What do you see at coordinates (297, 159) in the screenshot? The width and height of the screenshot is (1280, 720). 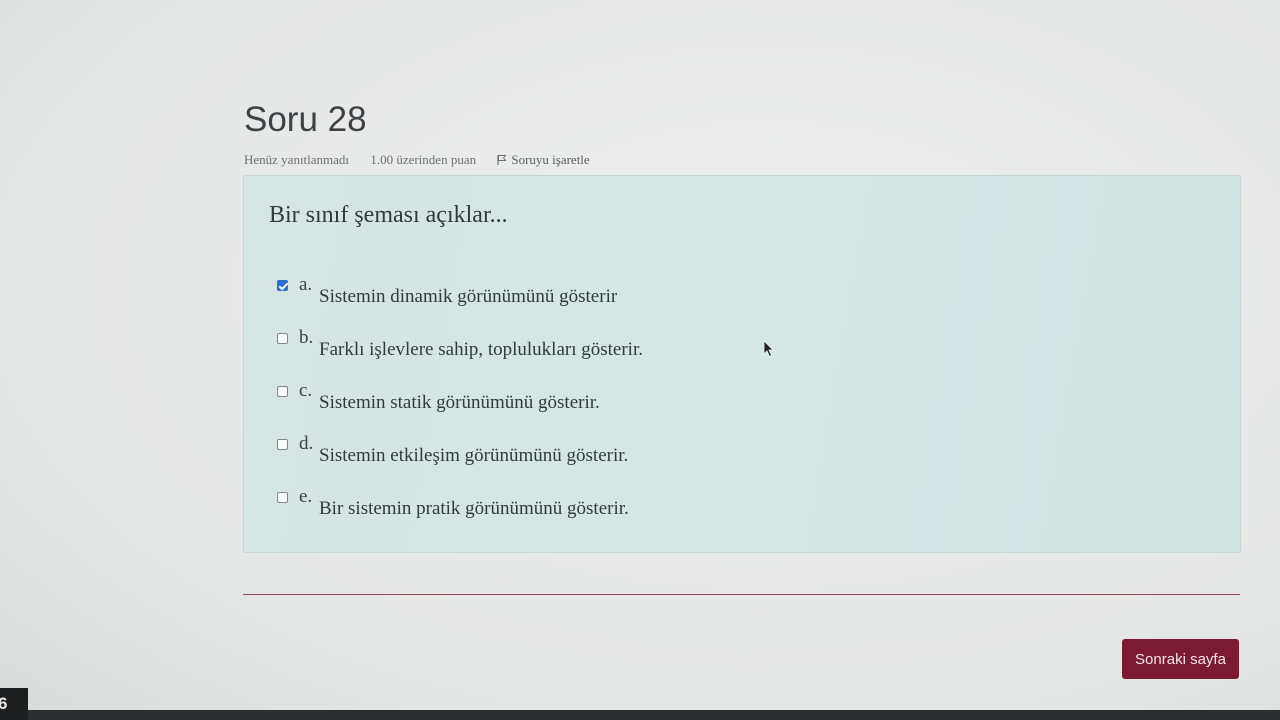 I see `question-status: Henüz yanıtlanmadı` at bounding box center [297, 159].